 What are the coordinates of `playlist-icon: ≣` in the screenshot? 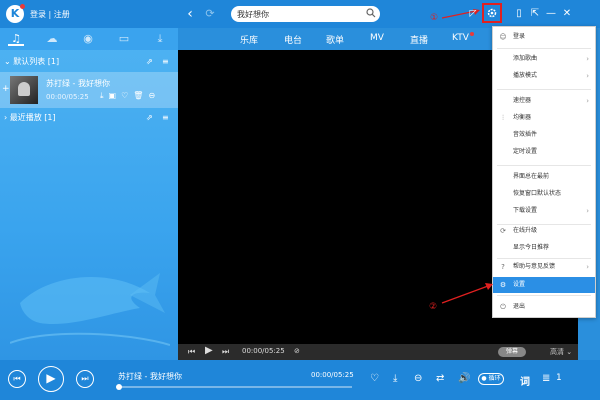 It's located at (546, 378).